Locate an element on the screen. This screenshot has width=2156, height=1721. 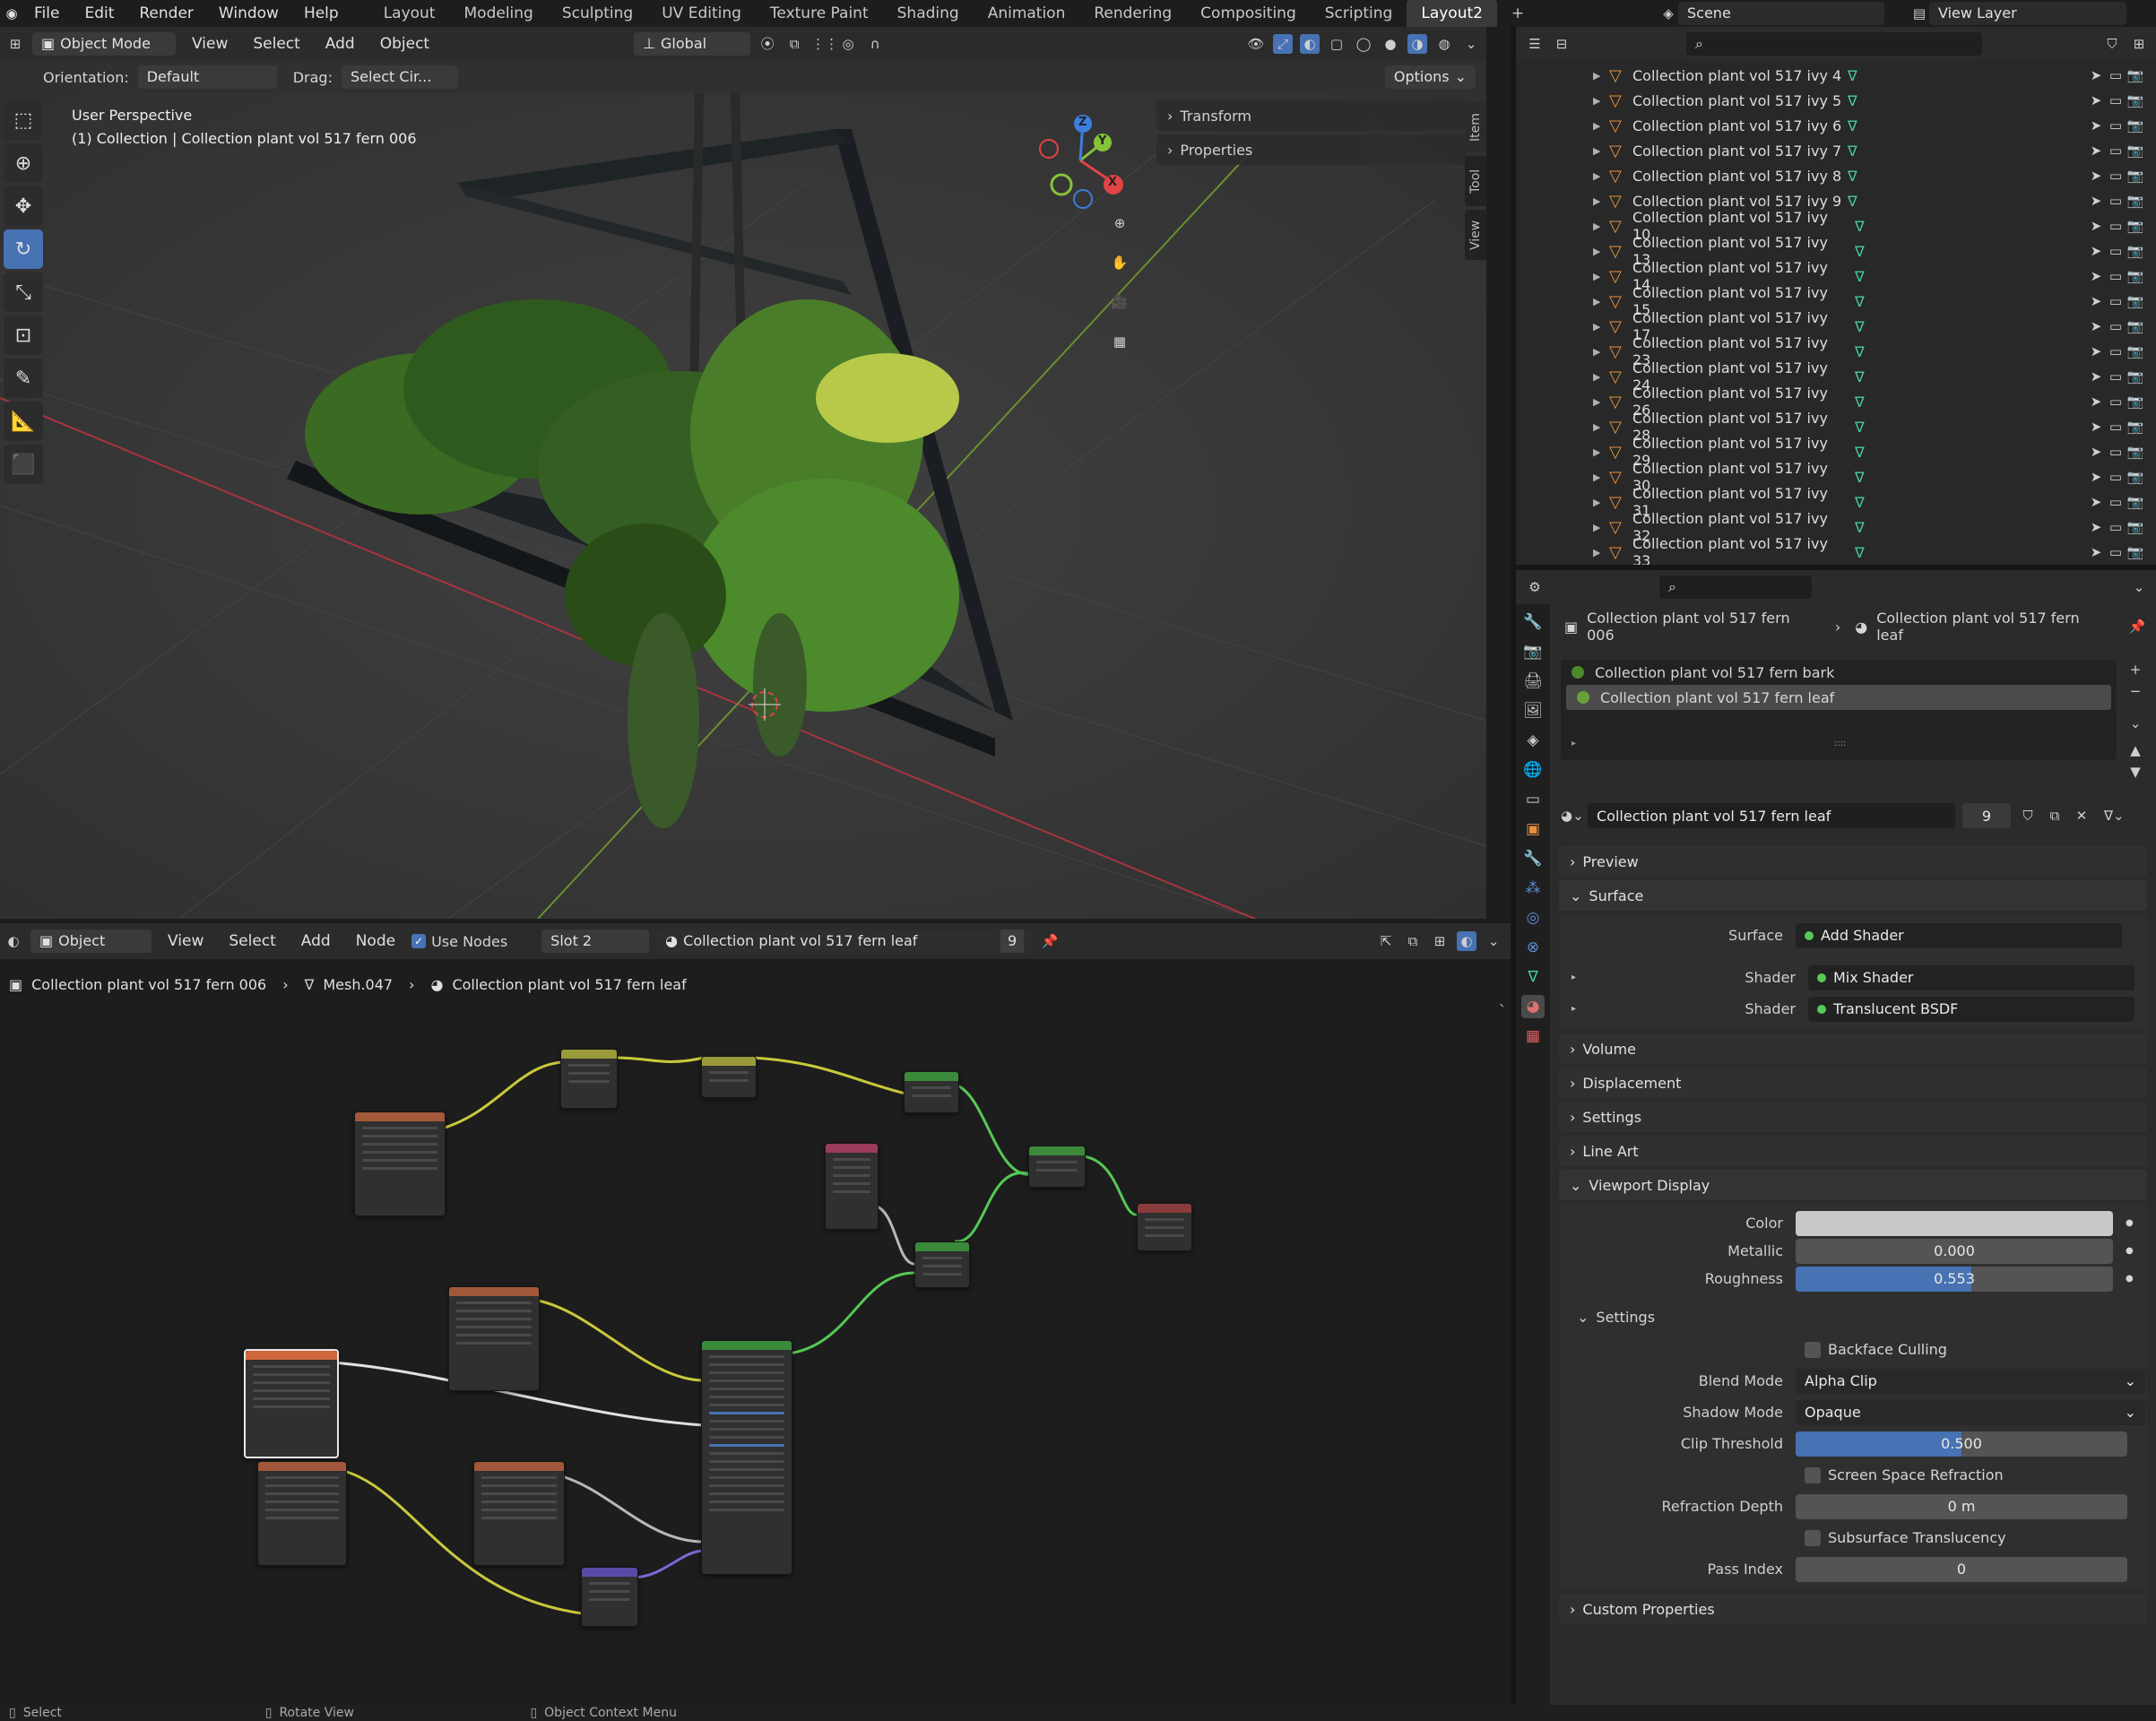
blender-logo-icon: ◉ is located at coordinates (12, 13).